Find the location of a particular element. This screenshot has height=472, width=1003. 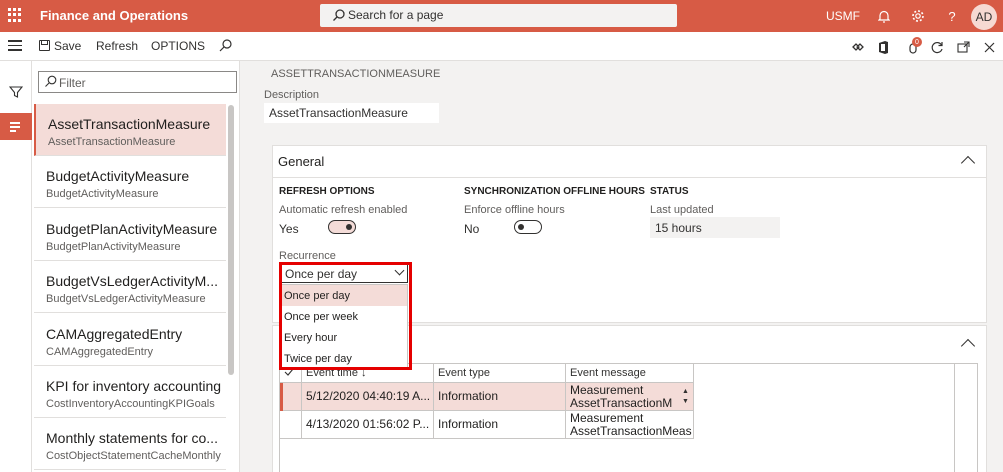

checkmark-icon is located at coordinates (289, 372).